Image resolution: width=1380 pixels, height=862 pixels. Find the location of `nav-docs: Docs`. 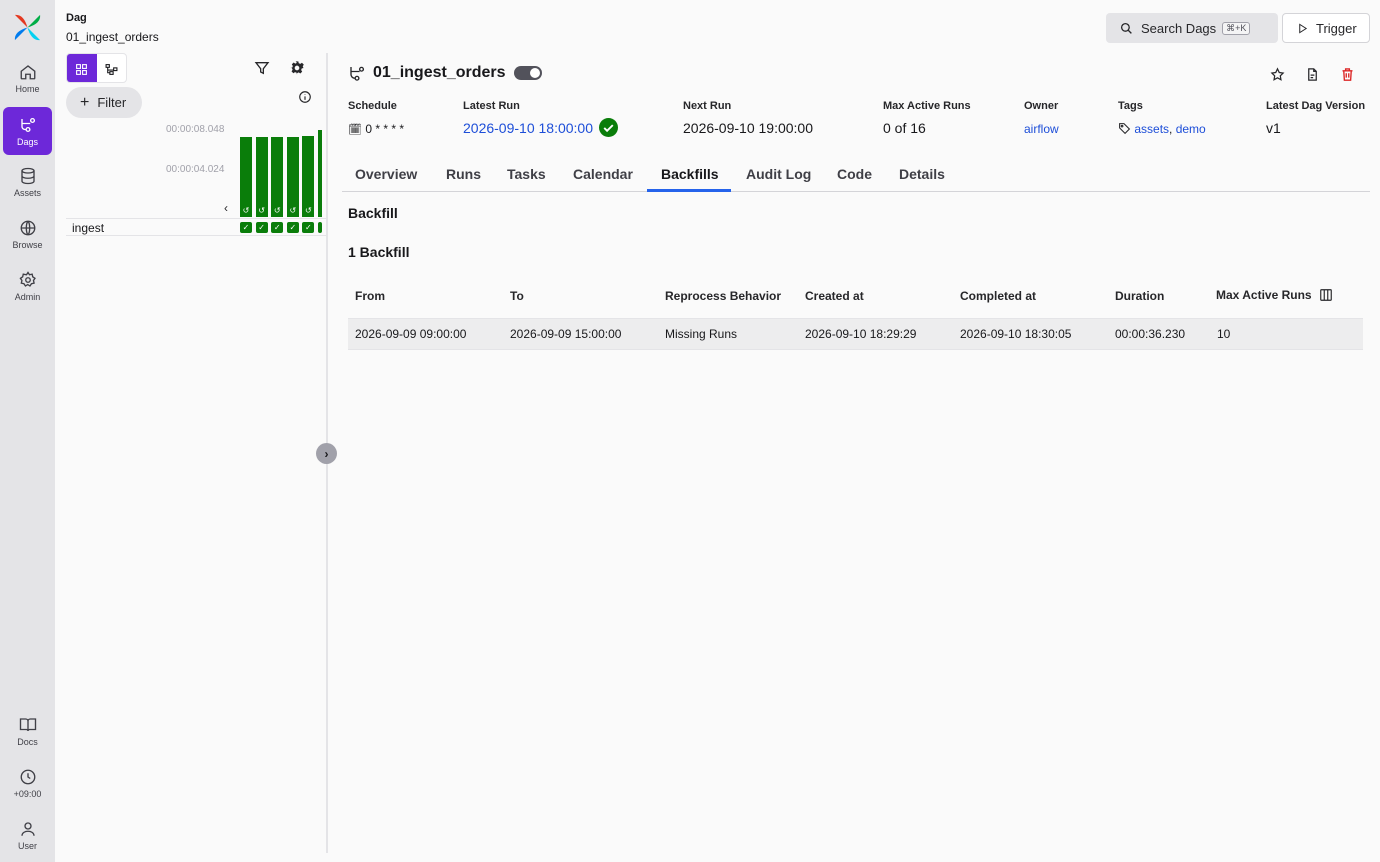

nav-docs: Docs is located at coordinates (27, 731).